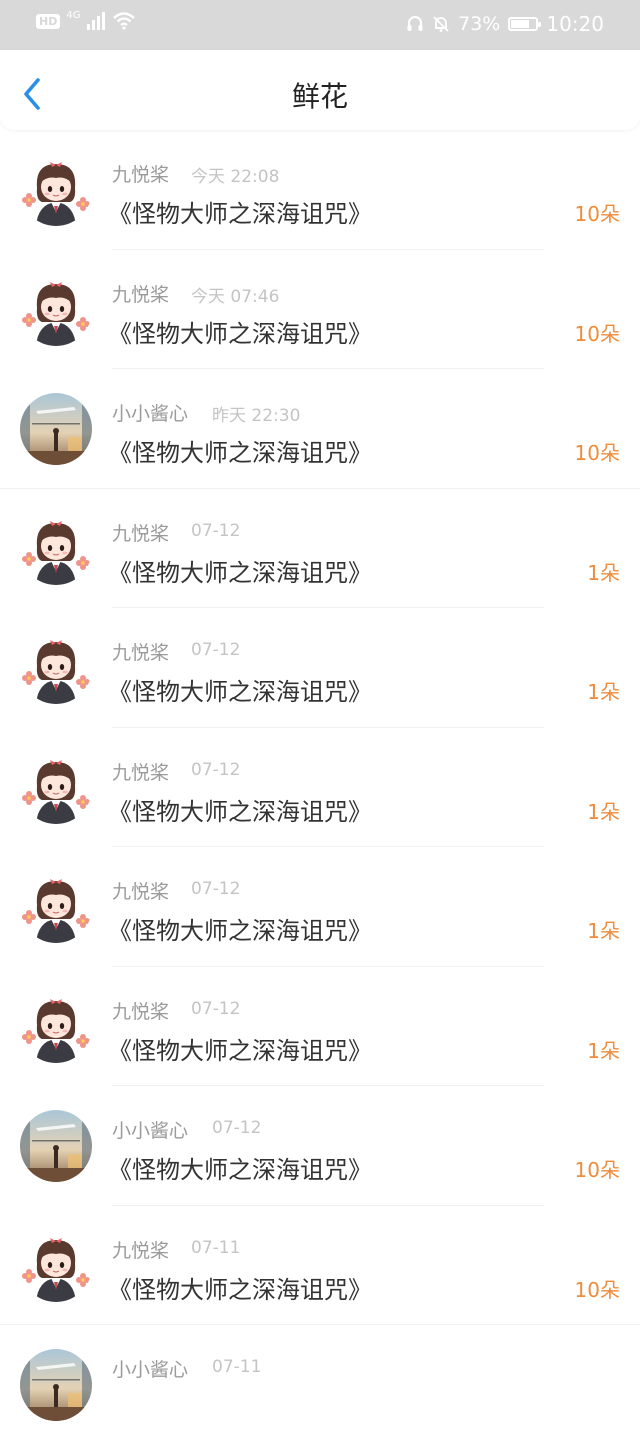  What do you see at coordinates (575, 24) in the screenshot?
I see `clock-time: 10:20` at bounding box center [575, 24].